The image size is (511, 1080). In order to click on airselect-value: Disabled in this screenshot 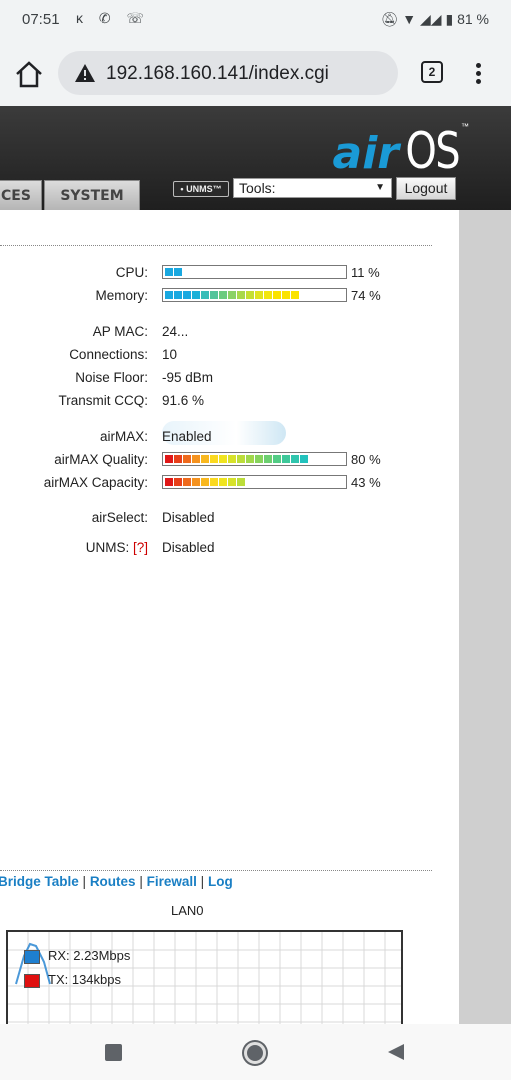, I will do `click(188, 517)`.